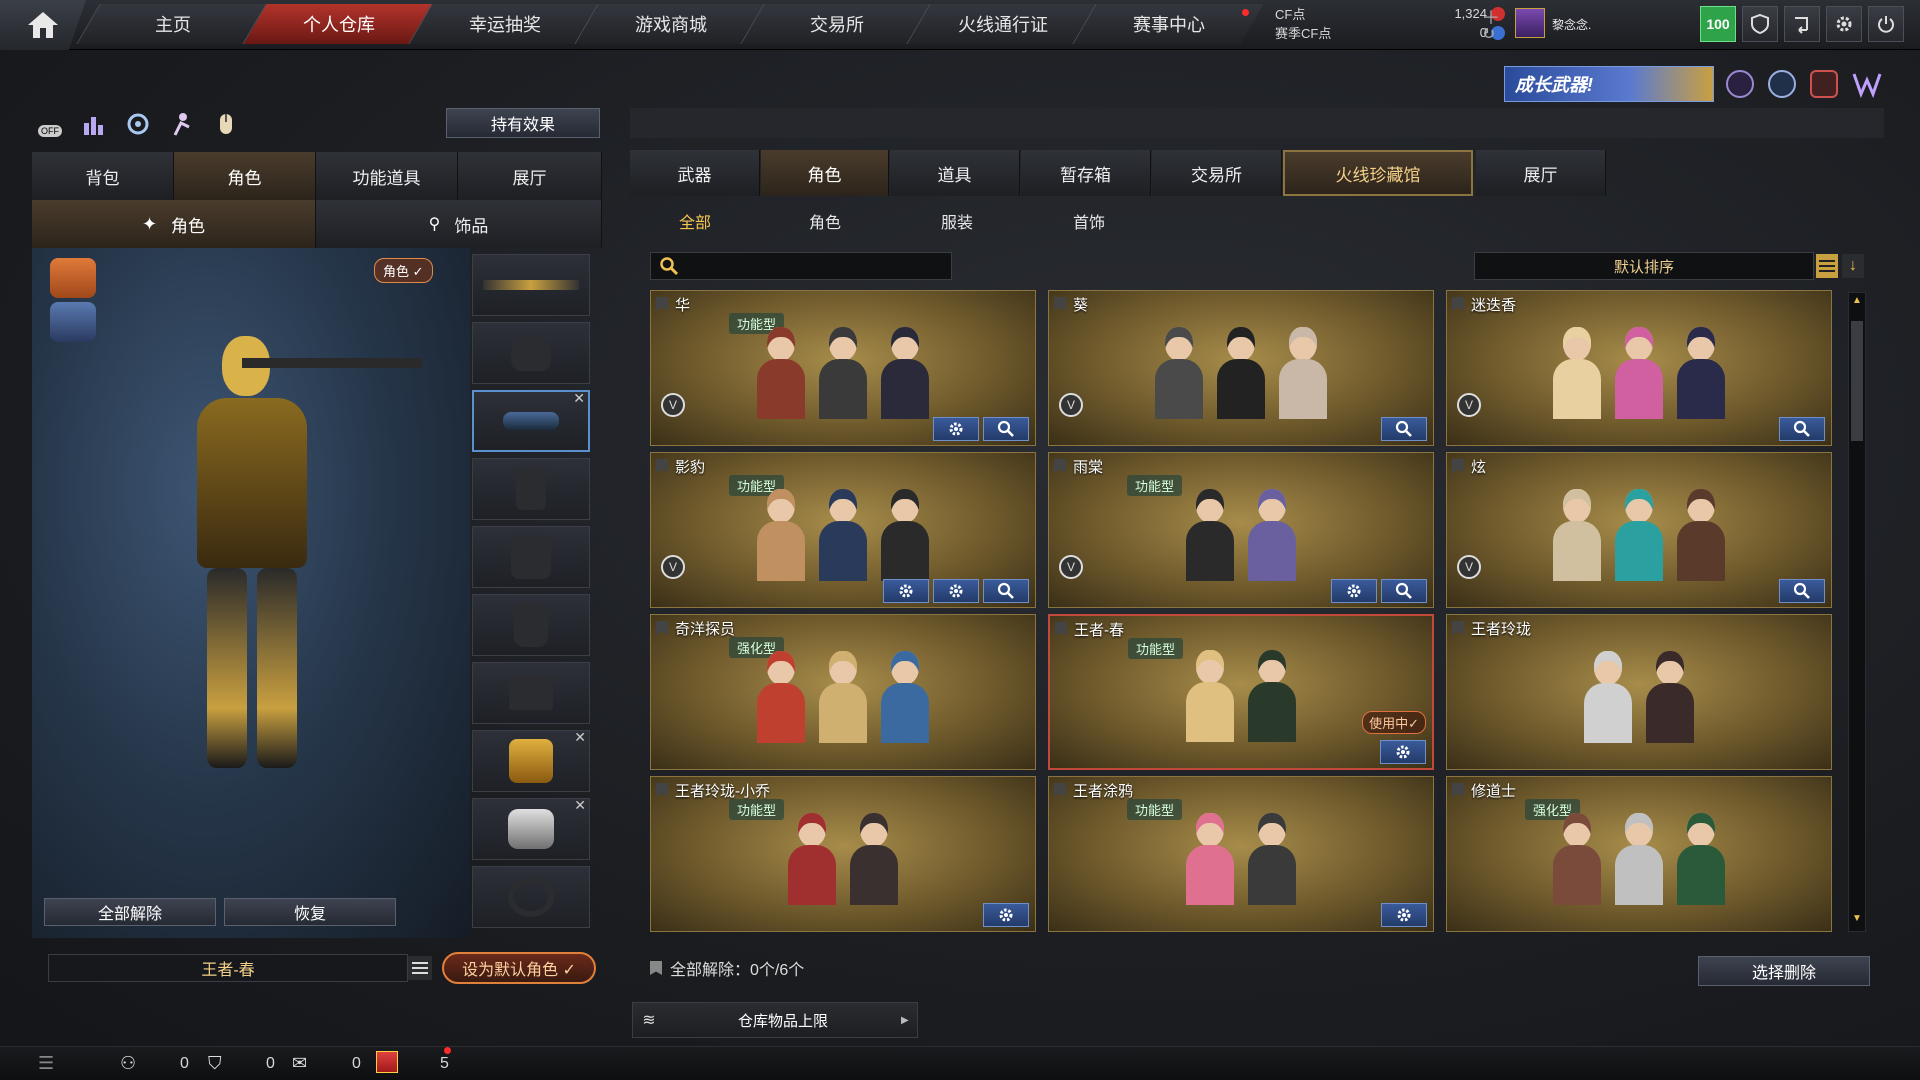 The height and width of the screenshot is (1080, 1920). Describe the element at coordinates (1857, 612) in the screenshot. I see `scrollbar: ▲ ▼` at that location.